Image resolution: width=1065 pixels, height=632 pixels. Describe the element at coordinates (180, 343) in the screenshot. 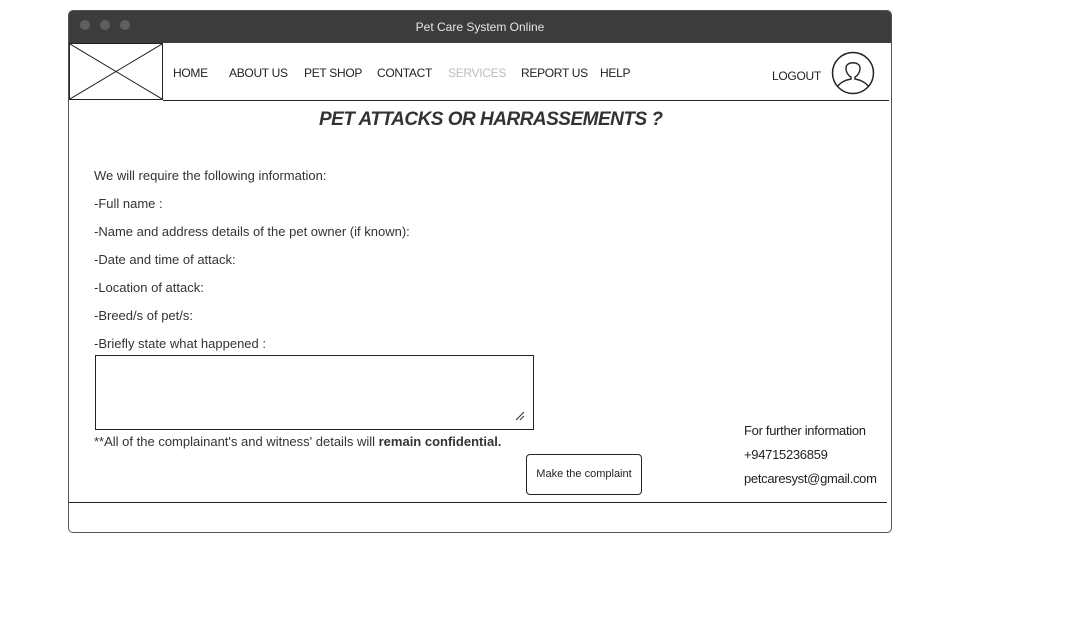

I see `field-description-label: -Briefly state what happened :` at that location.